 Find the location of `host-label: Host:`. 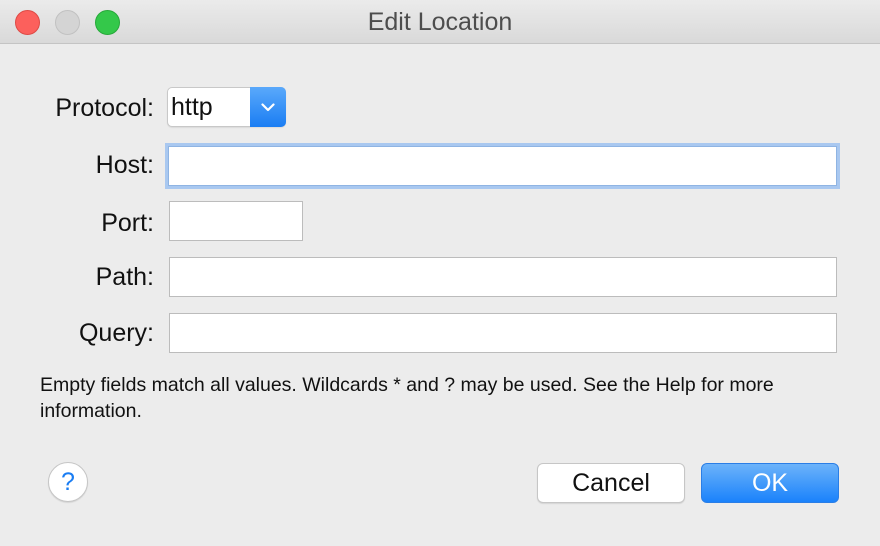

host-label: Host: is located at coordinates (124, 165).